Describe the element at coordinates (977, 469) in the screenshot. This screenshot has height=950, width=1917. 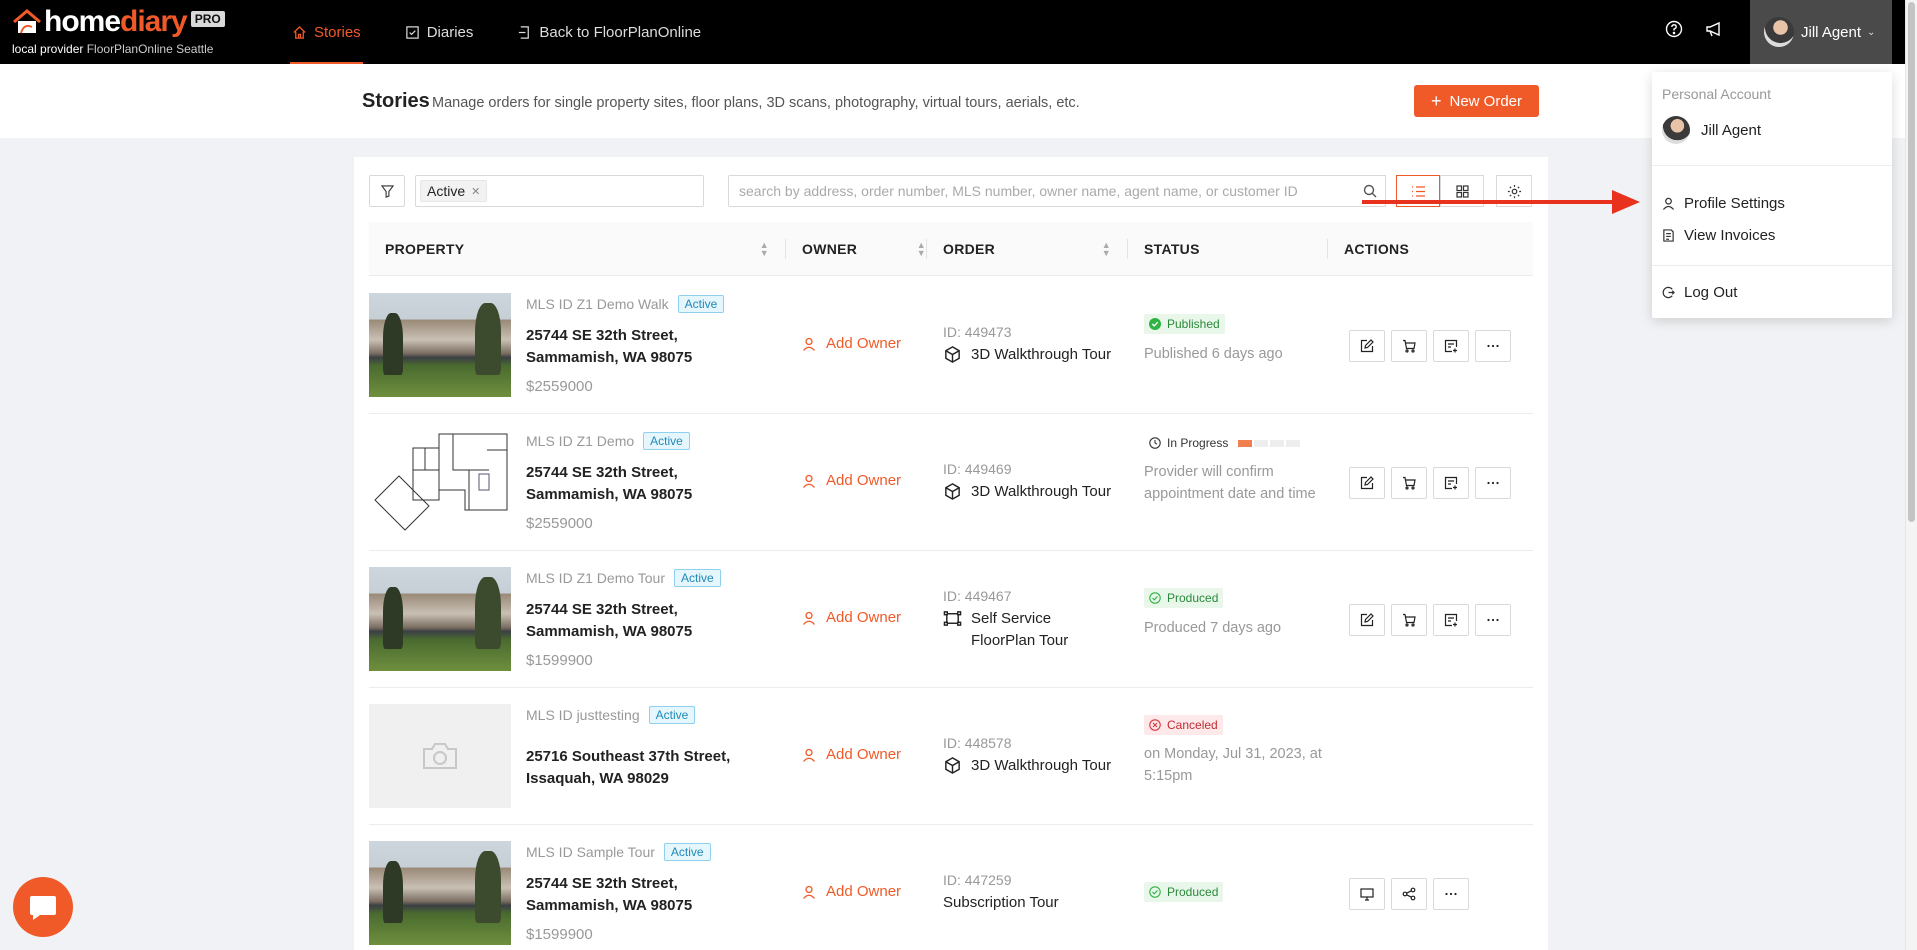
I see `order-id: ID: 449469` at that location.